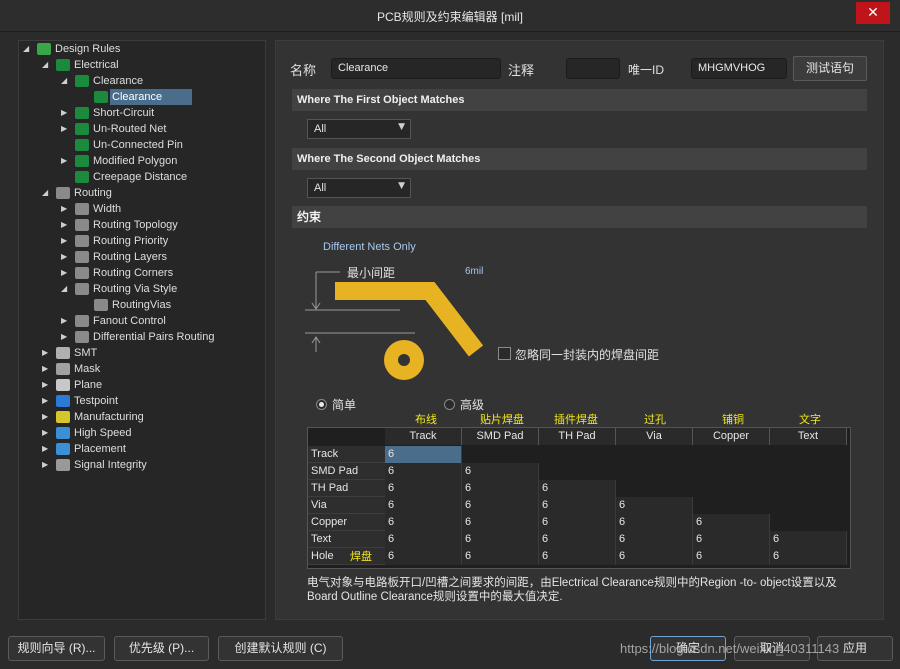  Describe the element at coordinates (63, 401) in the screenshot. I see `testpoint-icon` at that location.